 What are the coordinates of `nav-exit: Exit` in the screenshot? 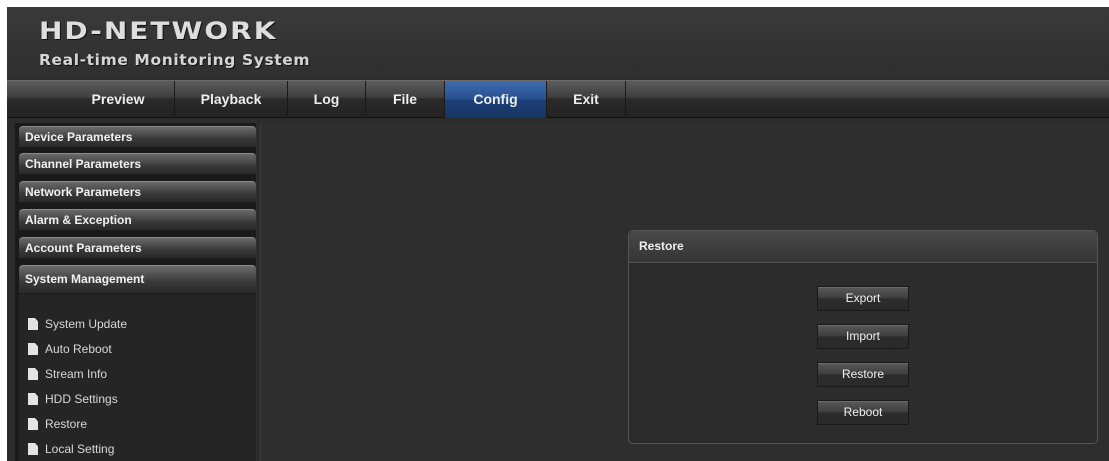 It's located at (586, 99).